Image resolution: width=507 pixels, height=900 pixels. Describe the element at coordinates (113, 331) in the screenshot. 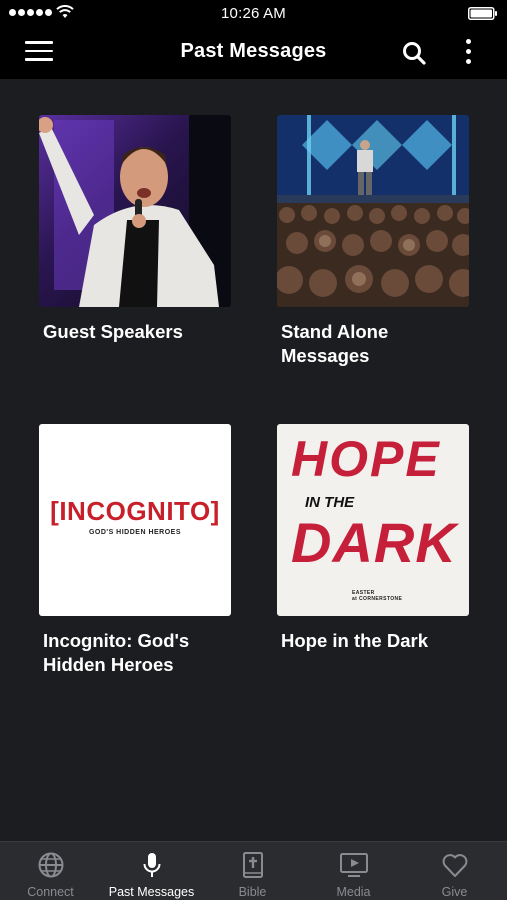

I see `card-title: Guest Speakers` at that location.